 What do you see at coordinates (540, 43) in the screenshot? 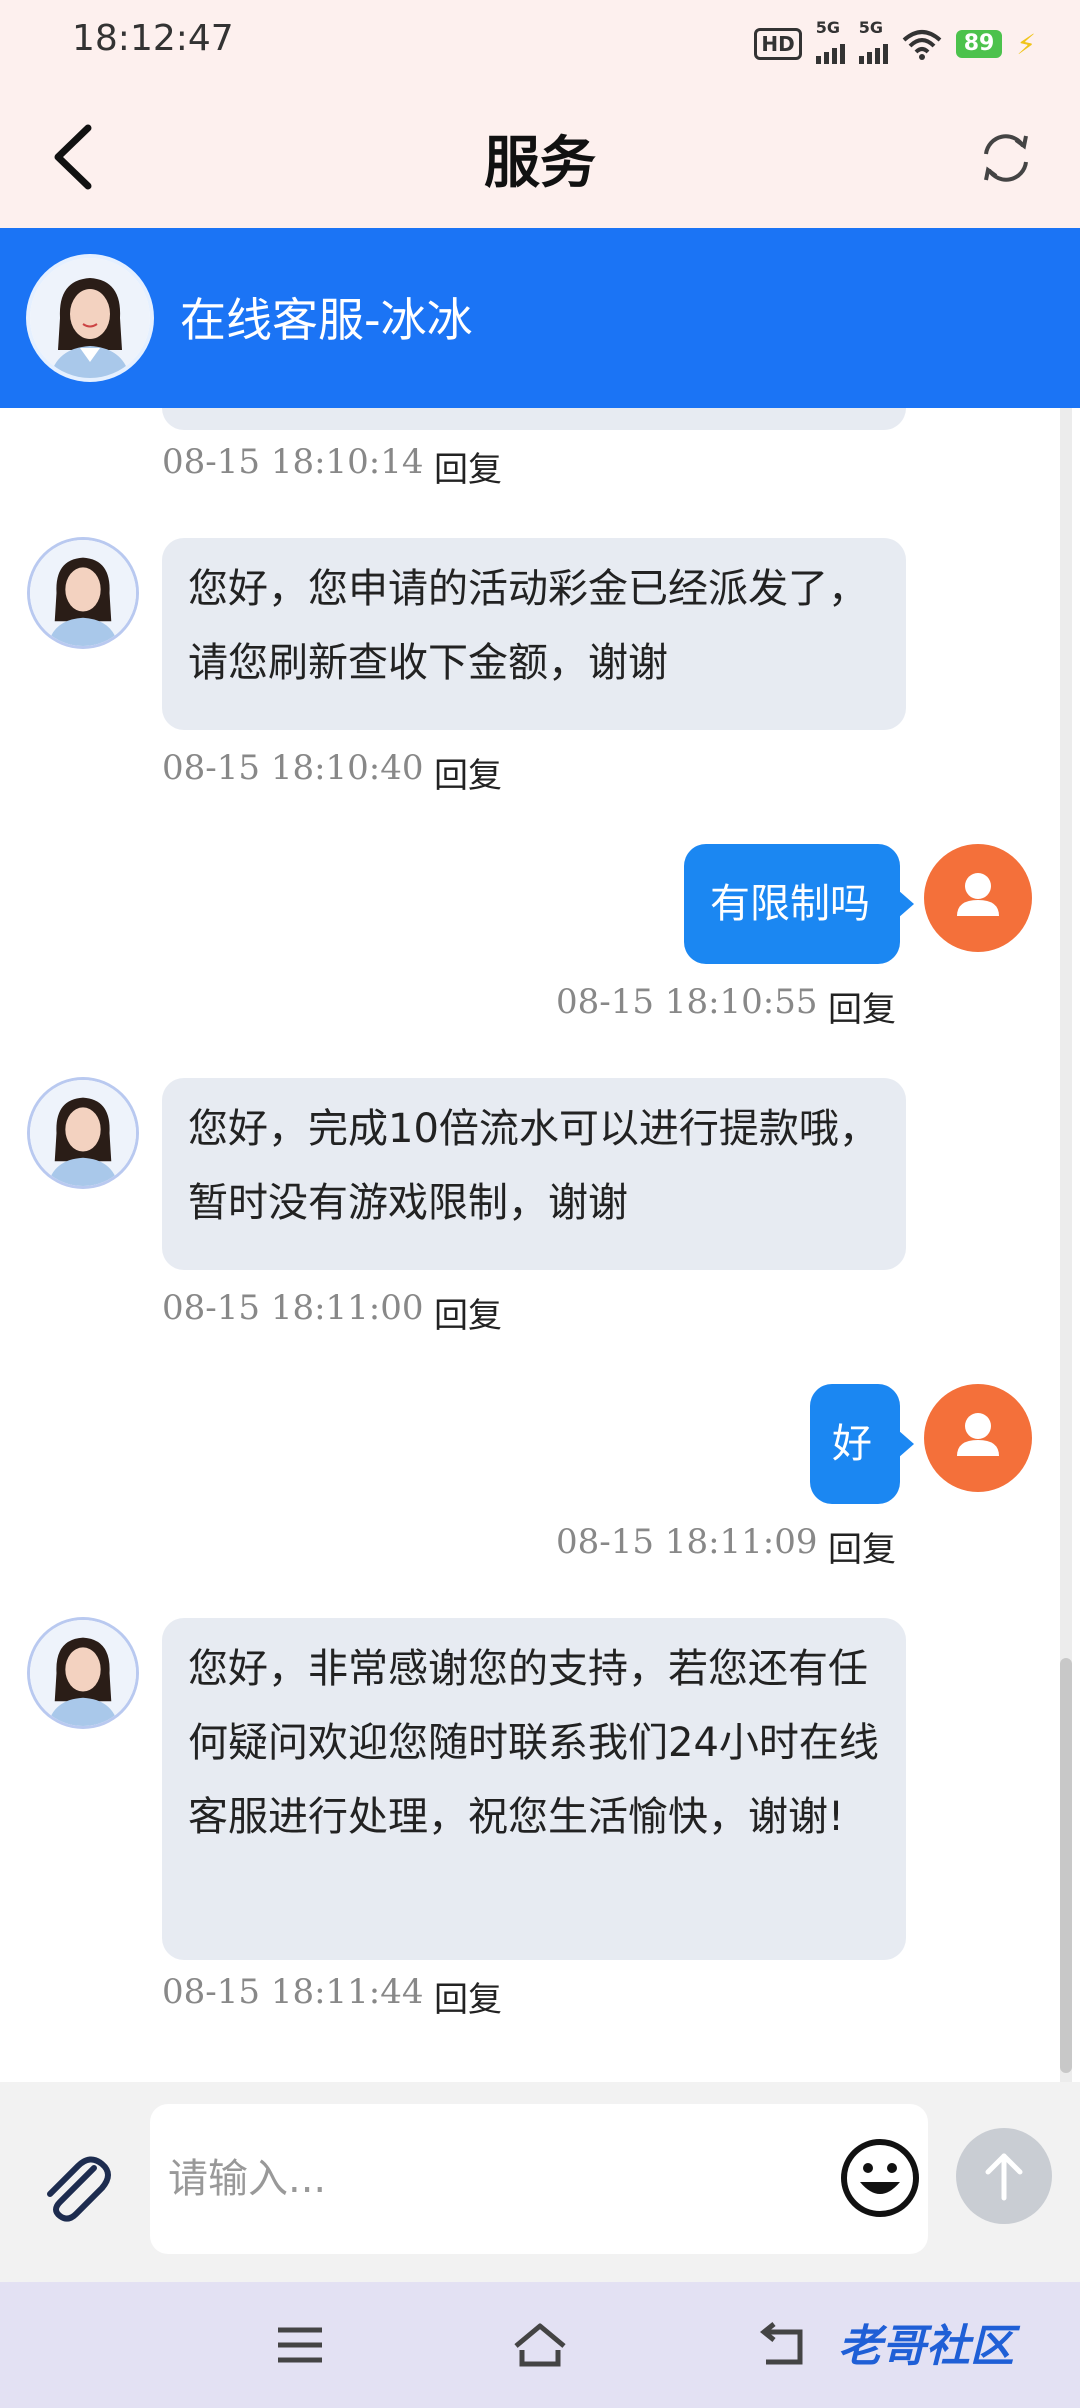
I see `status-bar: 18:12:47 HD 5G 5G 89 ⚡` at bounding box center [540, 43].